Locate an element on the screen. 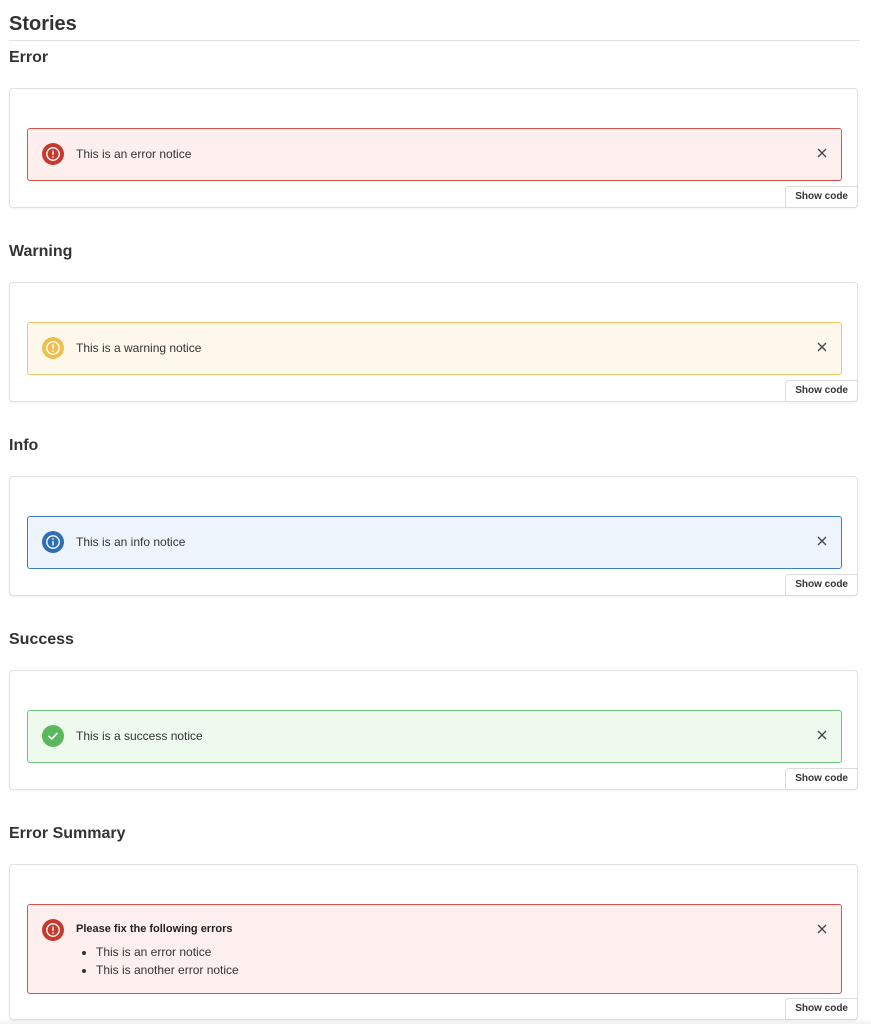 The height and width of the screenshot is (1024, 871). story-preview-success: This is a success notice Show code is located at coordinates (433, 730).